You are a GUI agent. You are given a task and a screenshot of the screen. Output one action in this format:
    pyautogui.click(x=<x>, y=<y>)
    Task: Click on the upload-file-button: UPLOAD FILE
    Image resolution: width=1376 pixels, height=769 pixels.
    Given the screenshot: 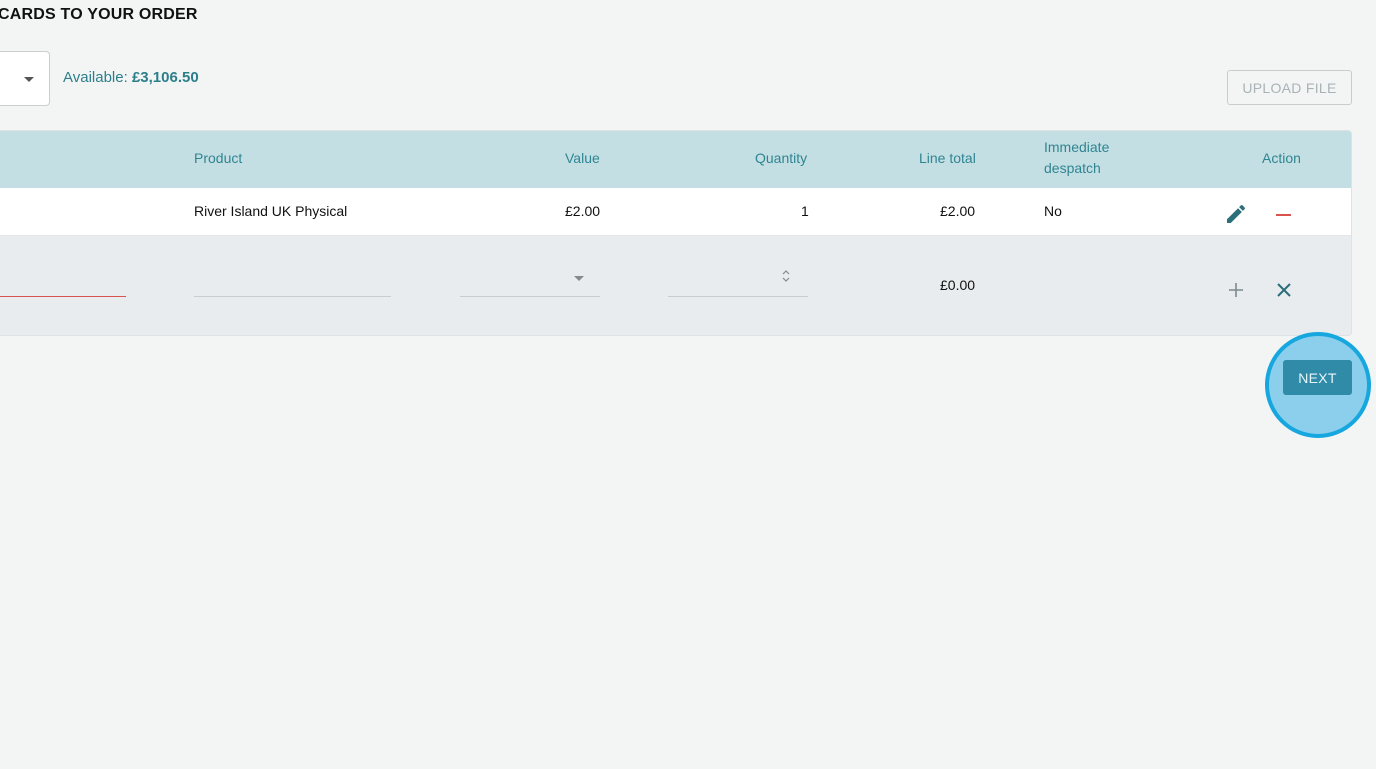 What is the action you would take?
    pyautogui.click(x=1289, y=87)
    